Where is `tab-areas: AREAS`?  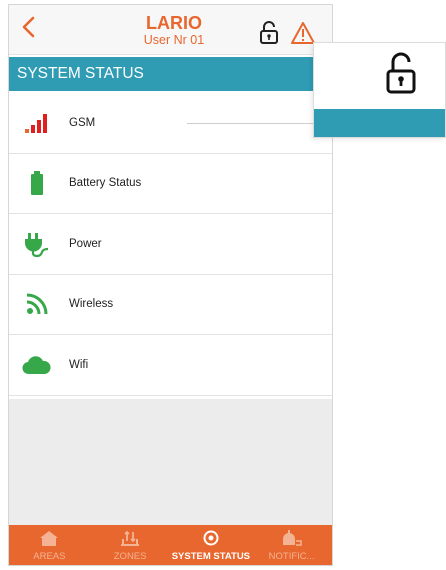 tab-areas: AREAS is located at coordinates (49, 545).